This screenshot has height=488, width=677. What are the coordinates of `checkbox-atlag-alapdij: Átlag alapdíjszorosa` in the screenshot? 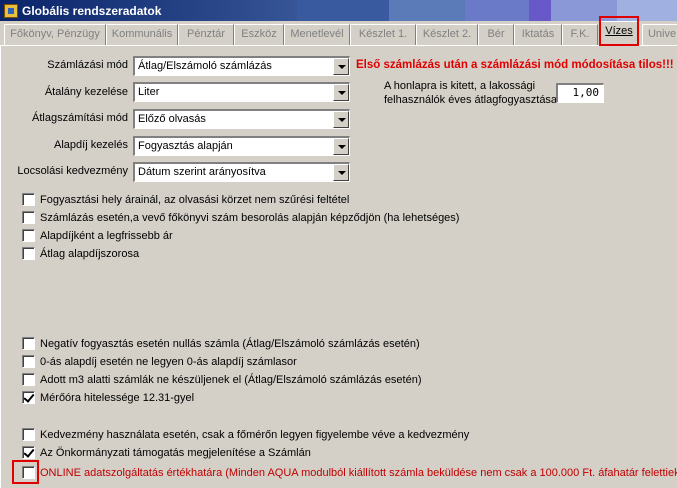 It's located at (80, 253).